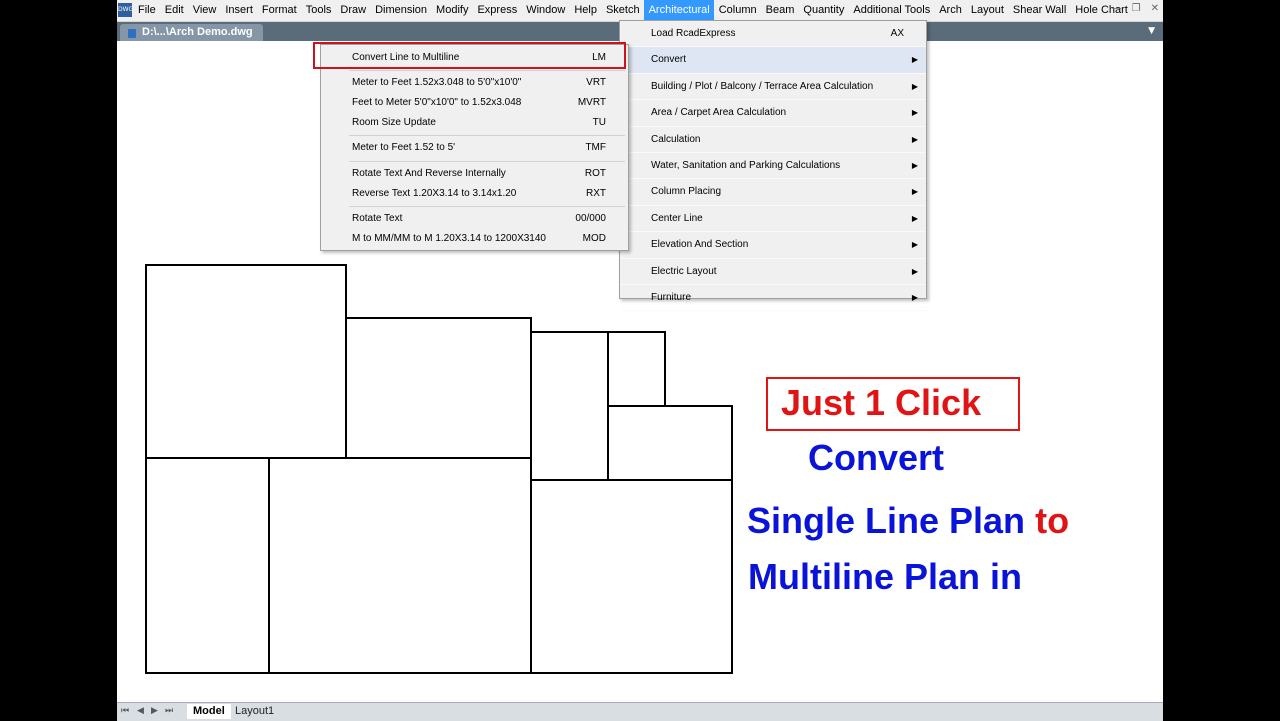  Describe the element at coordinates (686, 192) in the screenshot. I see `arch-menu-item-label: Column Placing` at that location.